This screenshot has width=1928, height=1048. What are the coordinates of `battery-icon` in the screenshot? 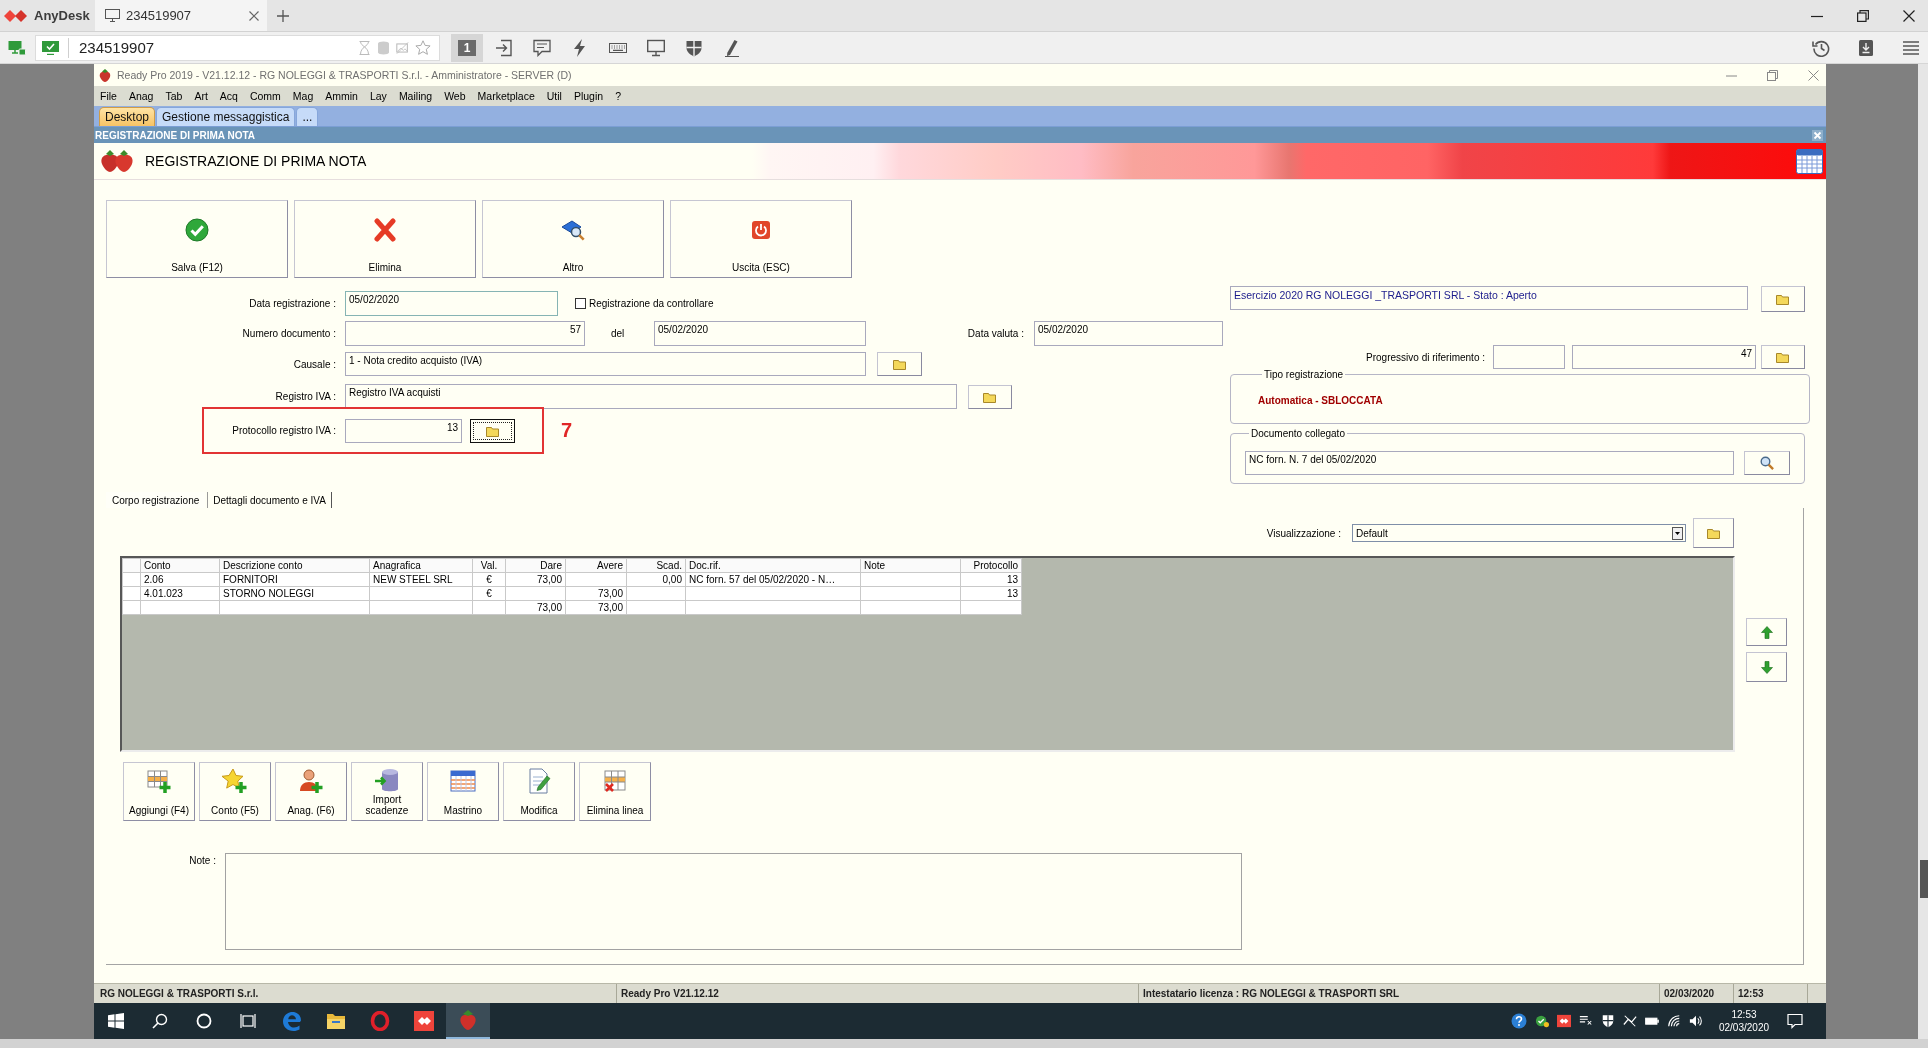 It's located at (1652, 1021).